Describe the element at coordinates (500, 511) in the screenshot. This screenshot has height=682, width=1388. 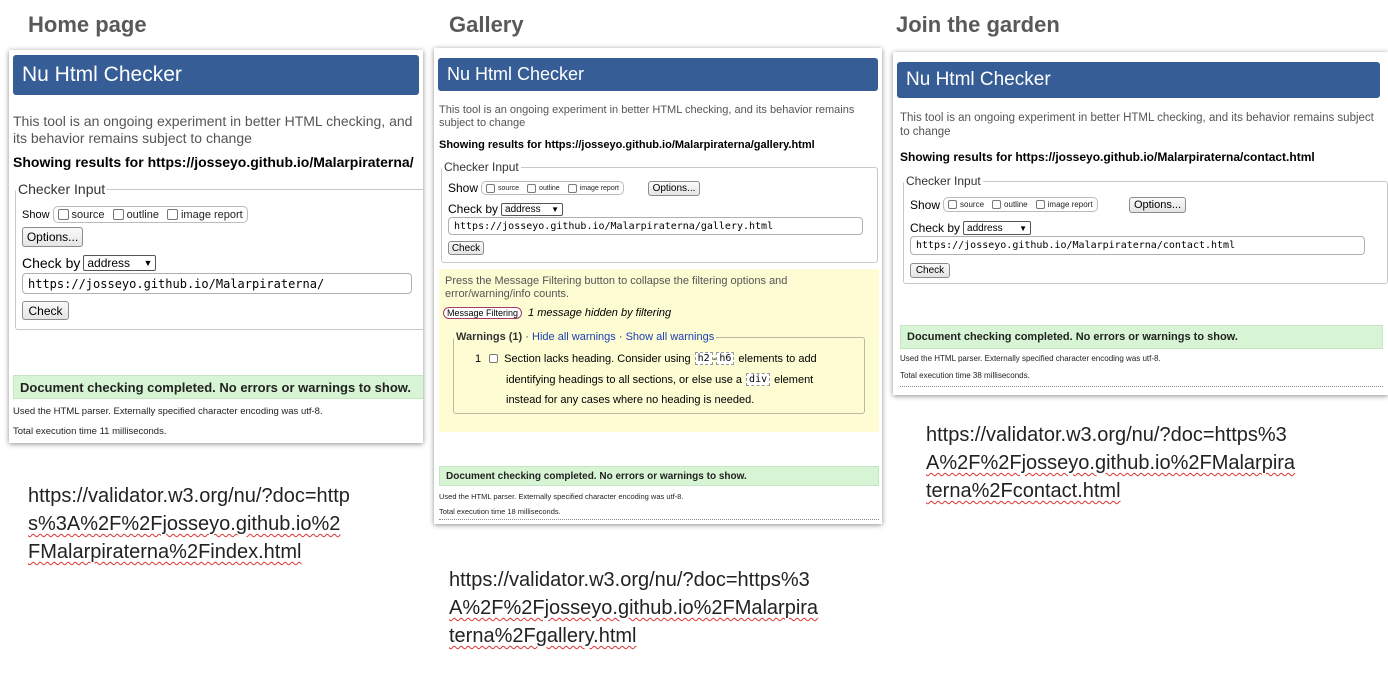
I see `execution-time: Total execution time 18 milliseconds.` at that location.